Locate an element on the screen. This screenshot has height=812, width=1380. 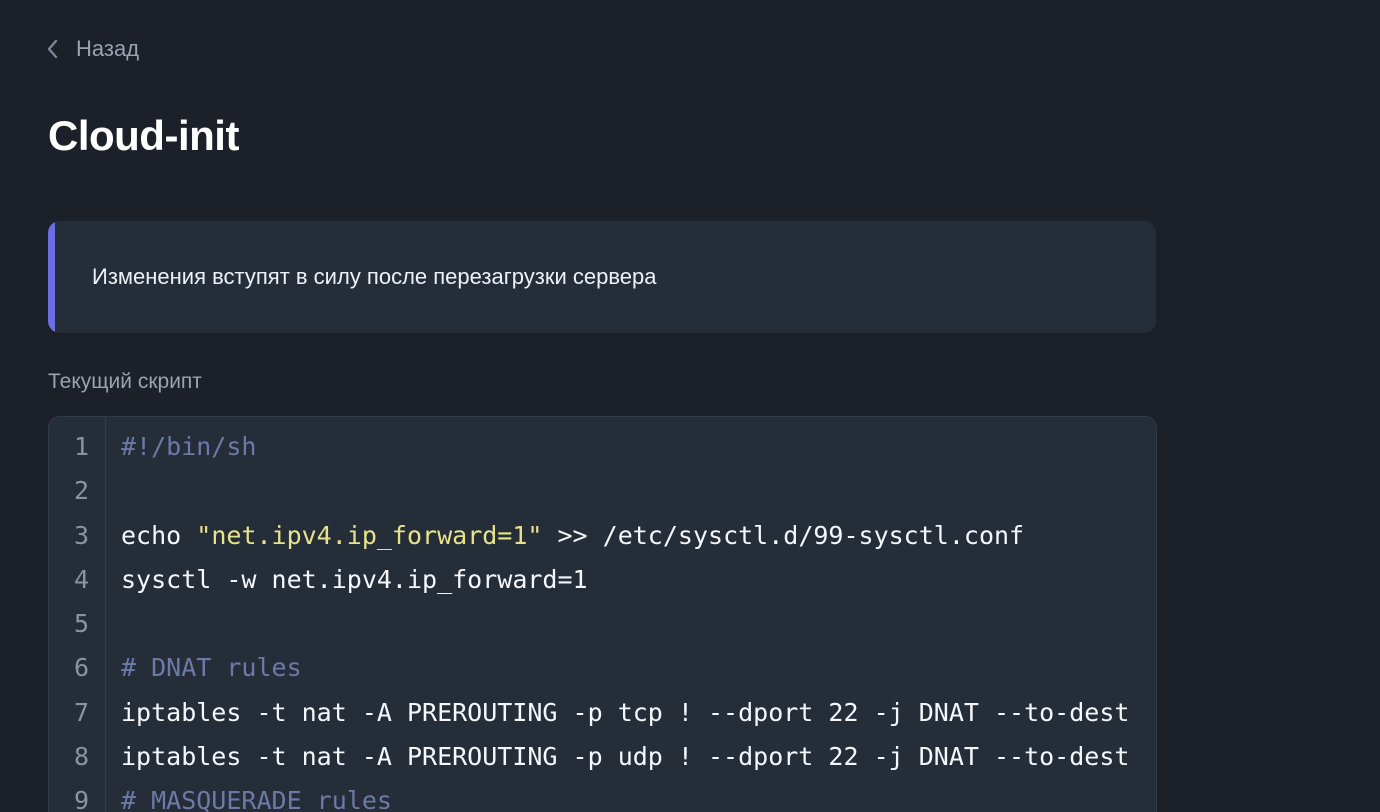
line-number: 4 is located at coordinates (81, 579).